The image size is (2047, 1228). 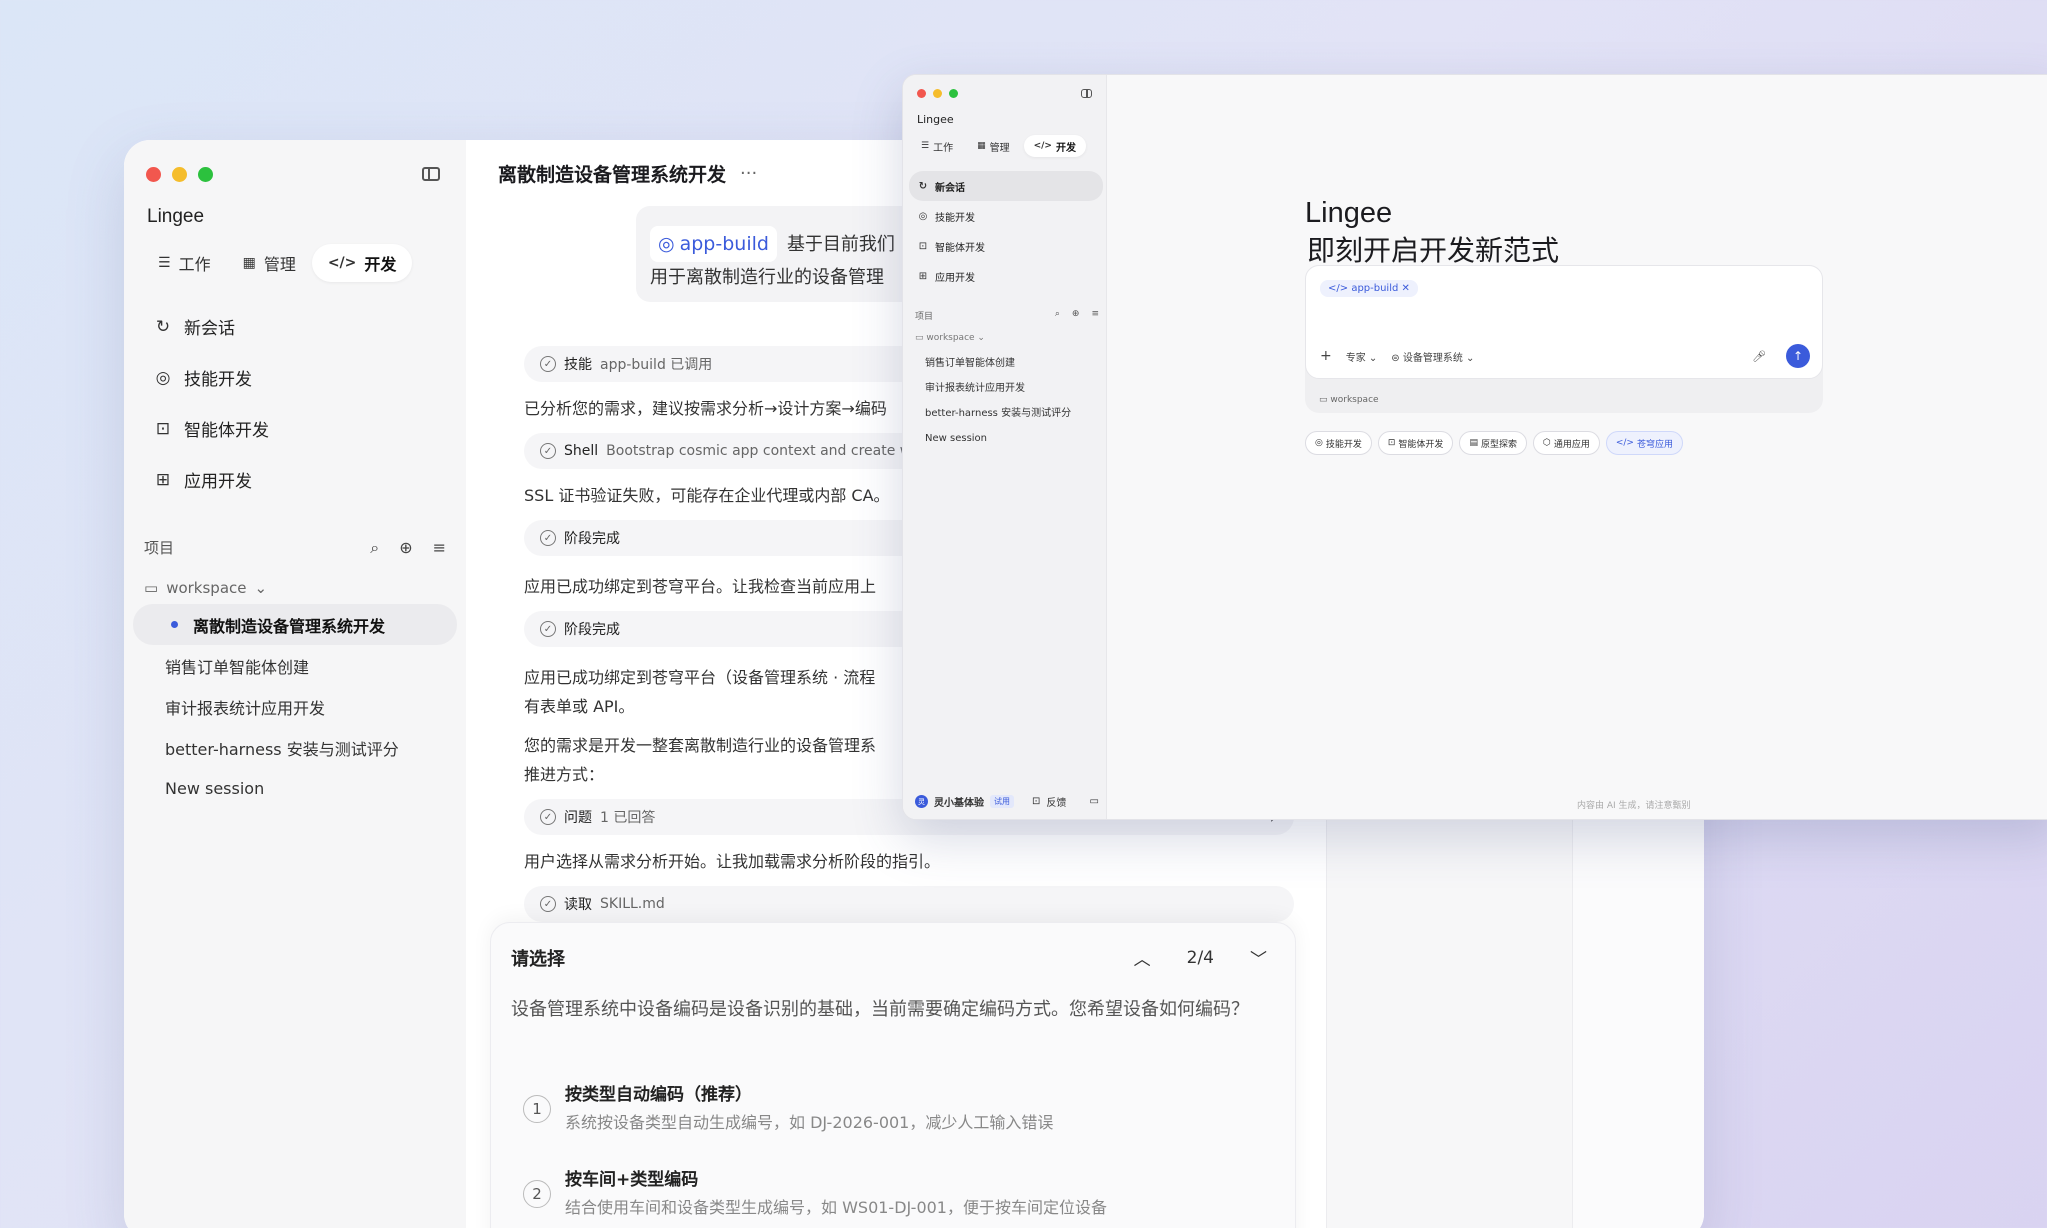 I want to click on choice-pager: ︿ 2/4 ﹀, so click(x=1200, y=958).